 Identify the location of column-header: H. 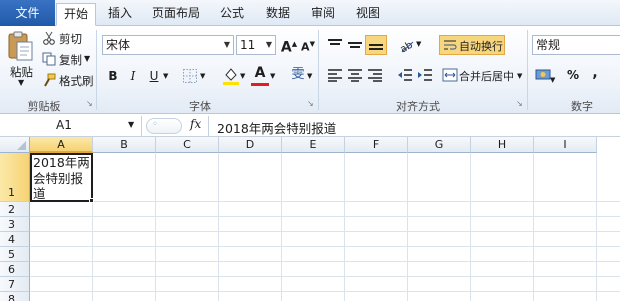
(502, 145).